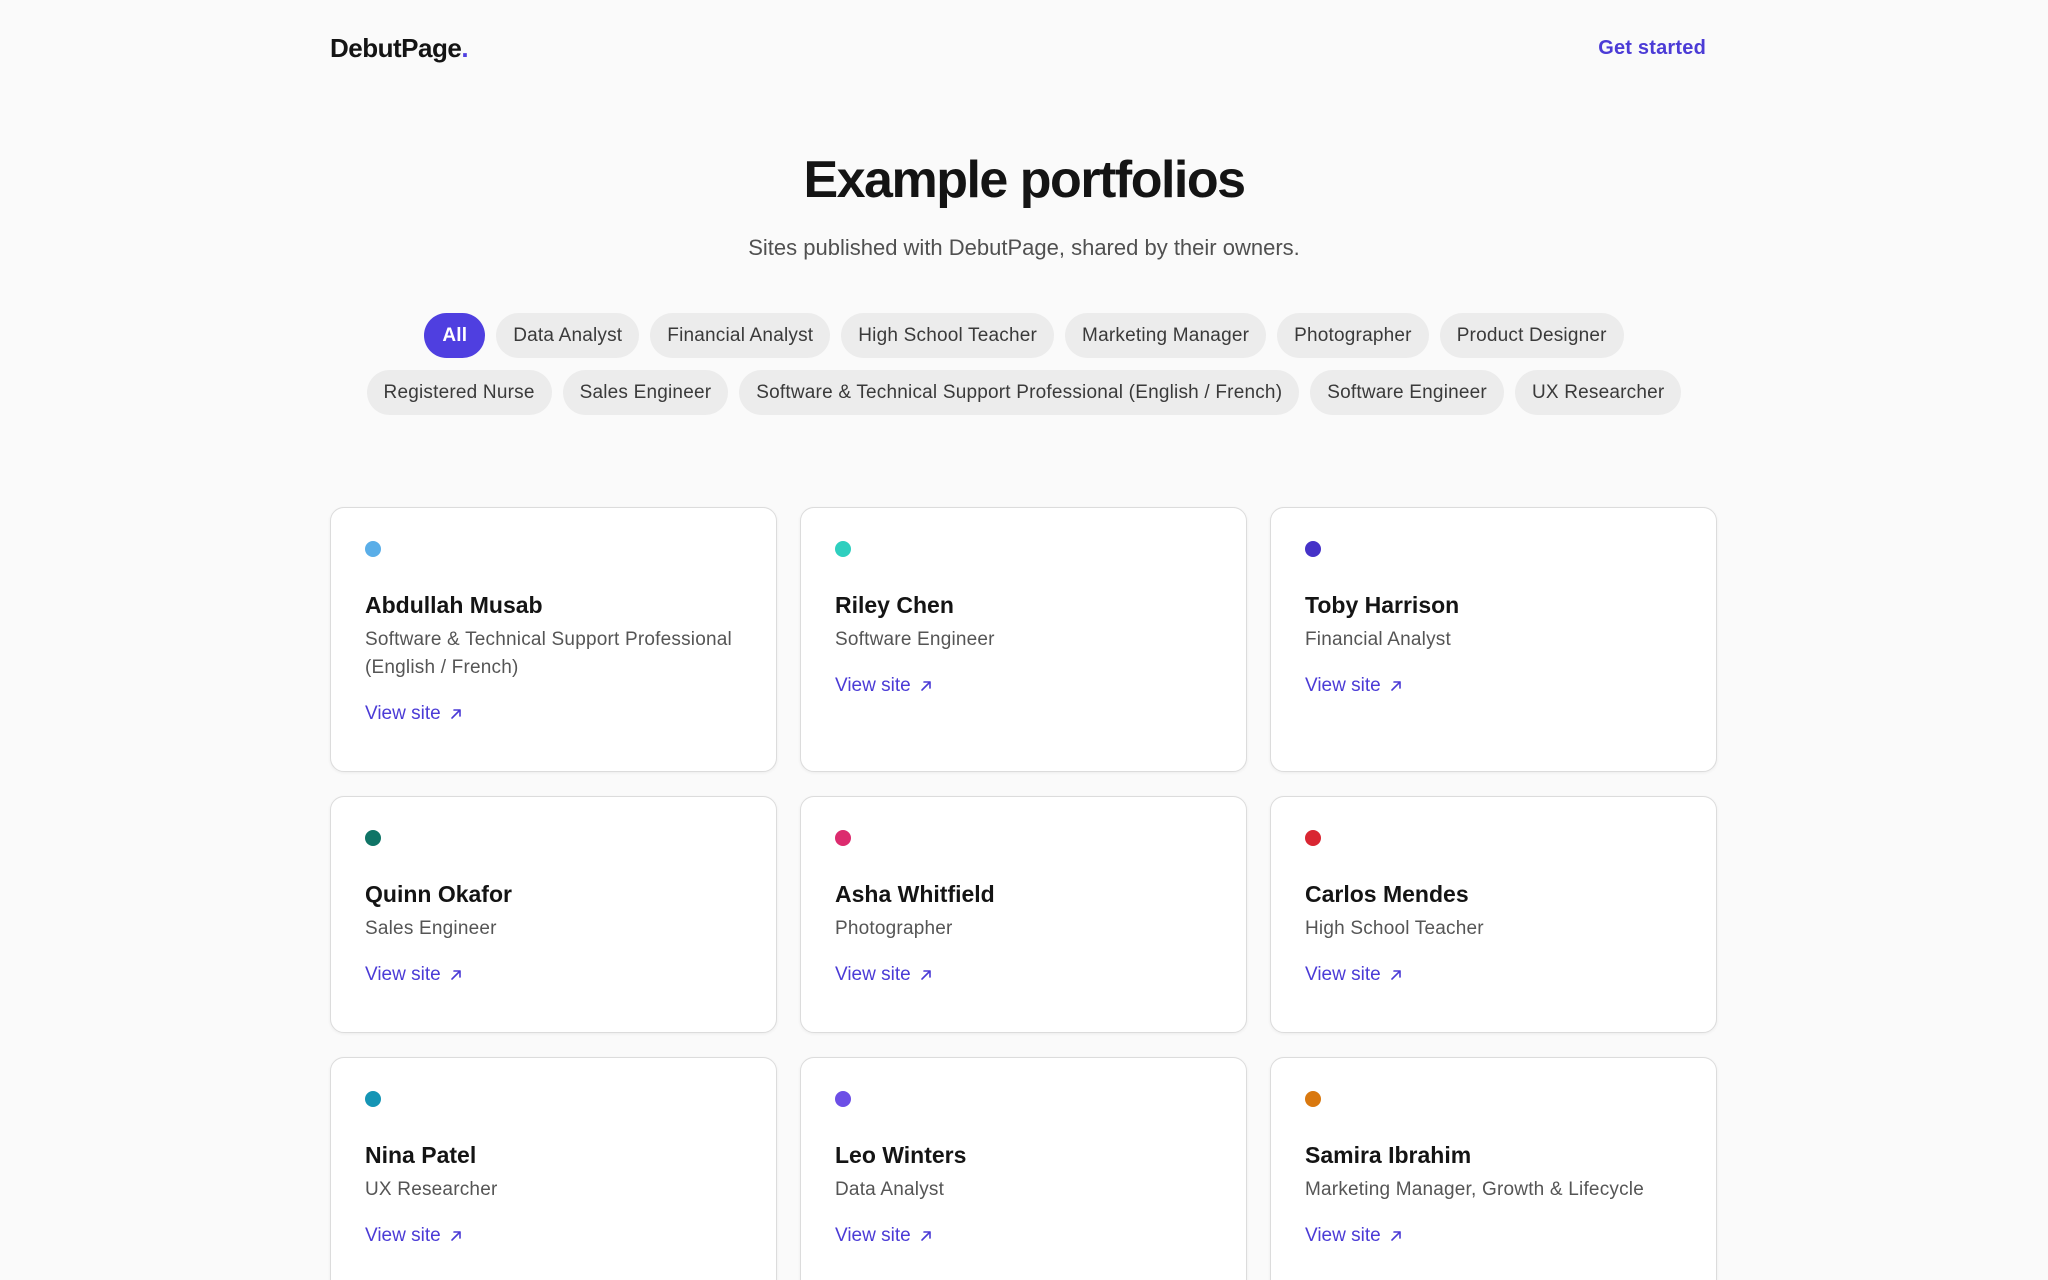 Image resolution: width=2048 pixels, height=1280 pixels. I want to click on filter-chip-marketing-manager: Marketing Manager, so click(1166, 335).